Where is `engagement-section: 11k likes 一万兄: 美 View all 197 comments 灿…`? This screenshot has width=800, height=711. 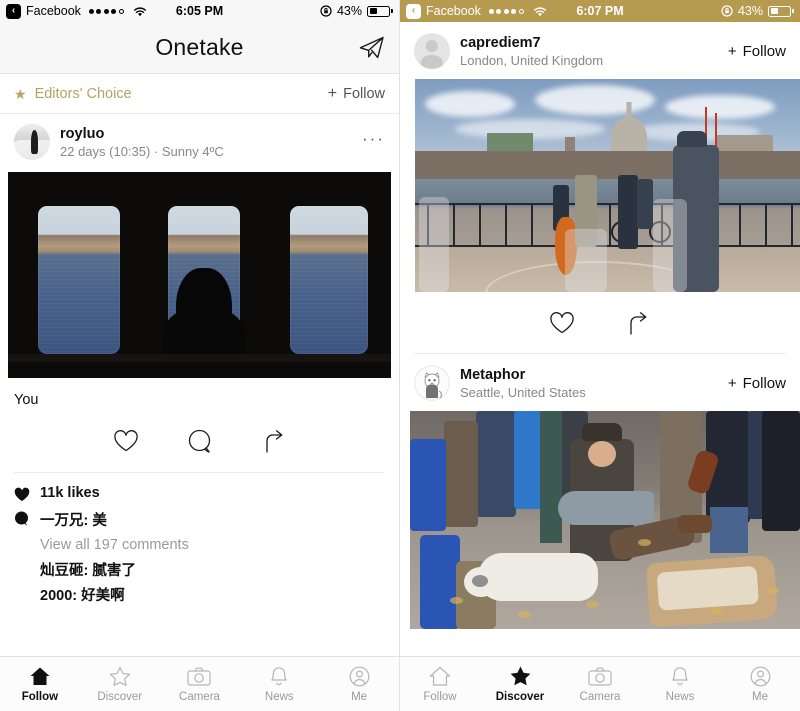
engagement-section: 11k likes 一万兄: 美 View all 197 comments 灿… is located at coordinates (199, 539).